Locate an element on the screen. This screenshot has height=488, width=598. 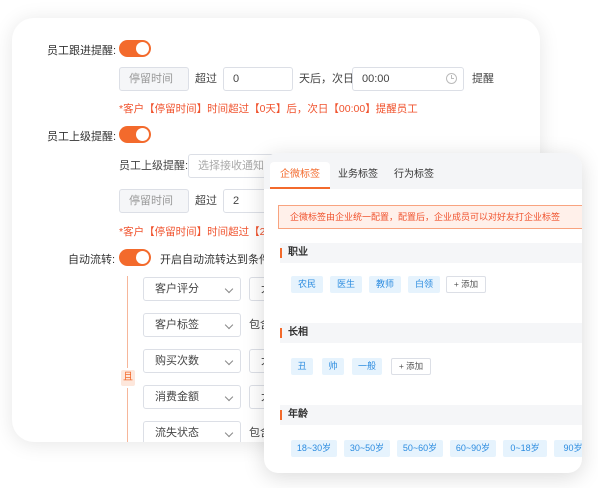
condition-field-select: 购买次数 is located at coordinates (192, 361).